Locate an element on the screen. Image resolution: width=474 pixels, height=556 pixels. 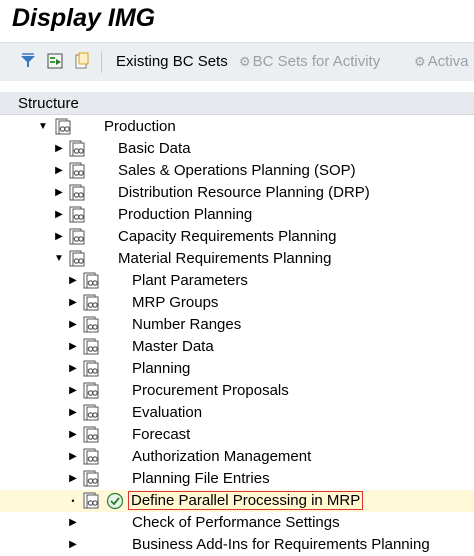
tree-row: ▶ Distribution Resource Planning (DRP) is located at coordinates (237, 193).